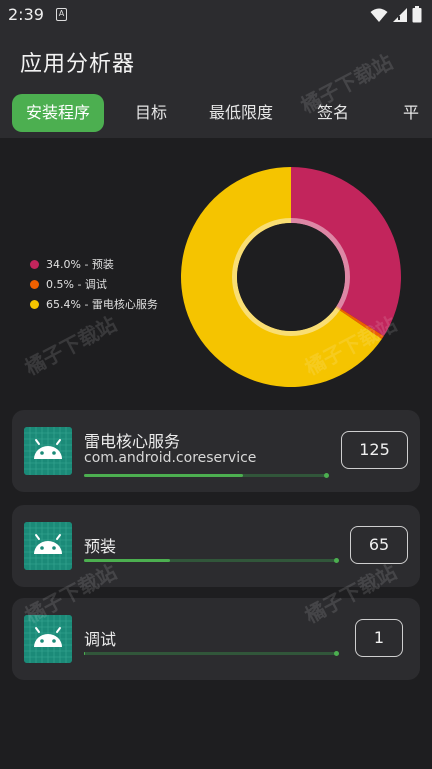 The height and width of the screenshot is (769, 432). What do you see at coordinates (61, 14) in the screenshot?
I see `notification-a-icon: A` at bounding box center [61, 14].